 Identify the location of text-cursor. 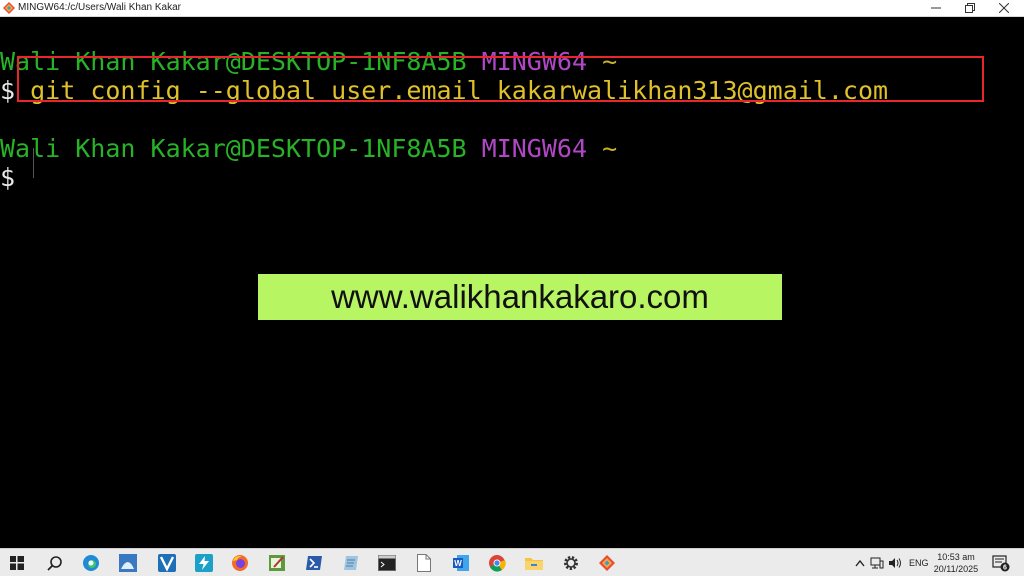
(33, 163).